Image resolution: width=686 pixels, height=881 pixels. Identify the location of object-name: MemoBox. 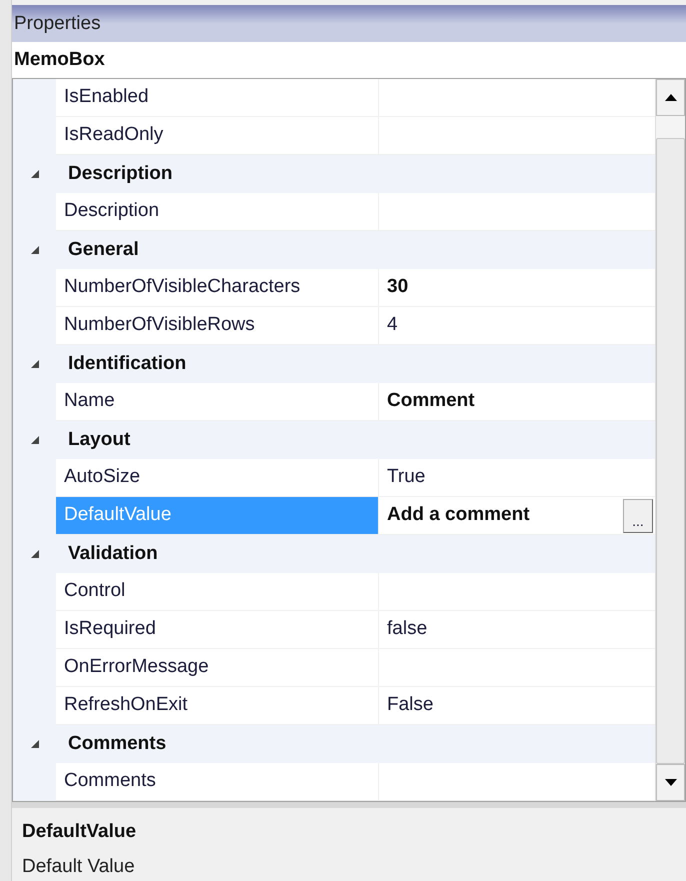
(59, 60).